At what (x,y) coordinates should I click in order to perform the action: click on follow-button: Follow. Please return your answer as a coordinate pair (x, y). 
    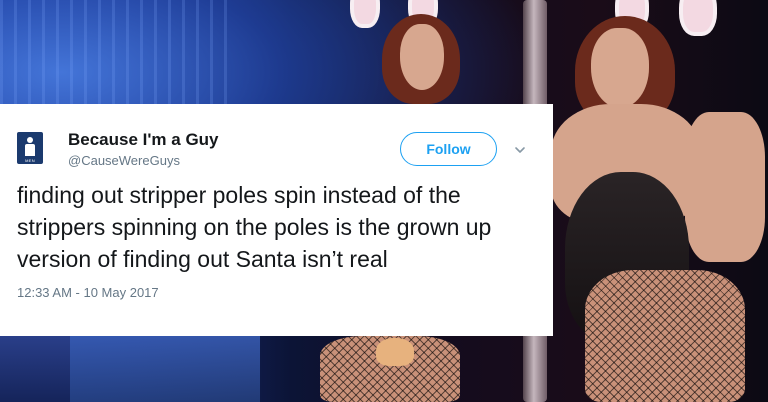
    Looking at the image, I should click on (448, 149).